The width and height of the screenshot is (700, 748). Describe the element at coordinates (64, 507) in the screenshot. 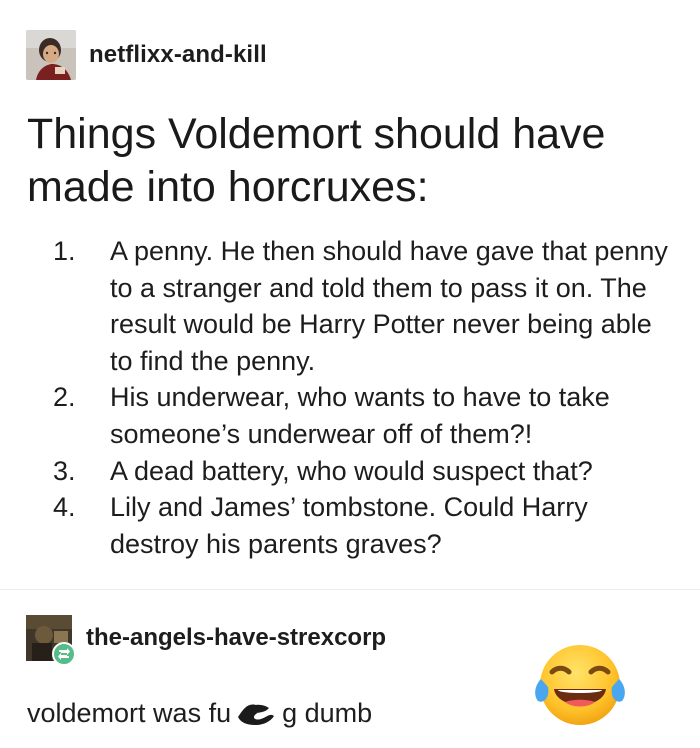

I see `list-item-number: 4.` at that location.